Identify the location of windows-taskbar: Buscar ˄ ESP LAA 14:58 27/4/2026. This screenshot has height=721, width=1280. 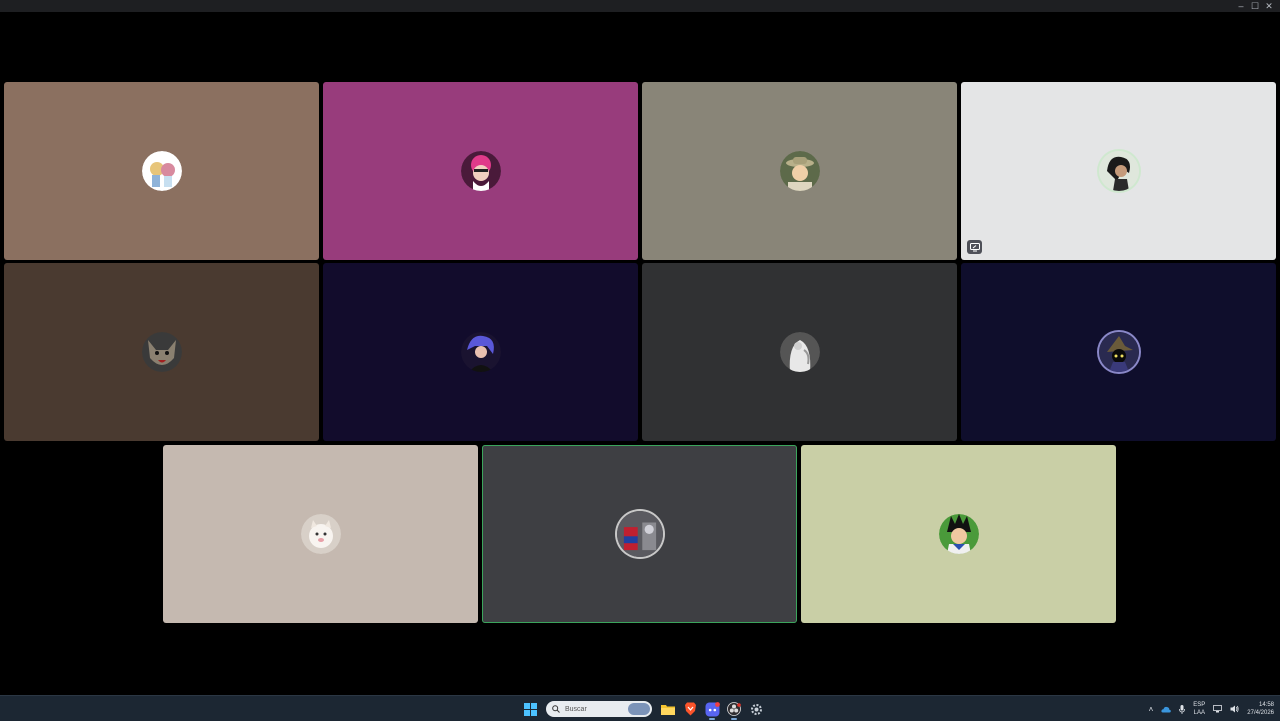
(640, 708).